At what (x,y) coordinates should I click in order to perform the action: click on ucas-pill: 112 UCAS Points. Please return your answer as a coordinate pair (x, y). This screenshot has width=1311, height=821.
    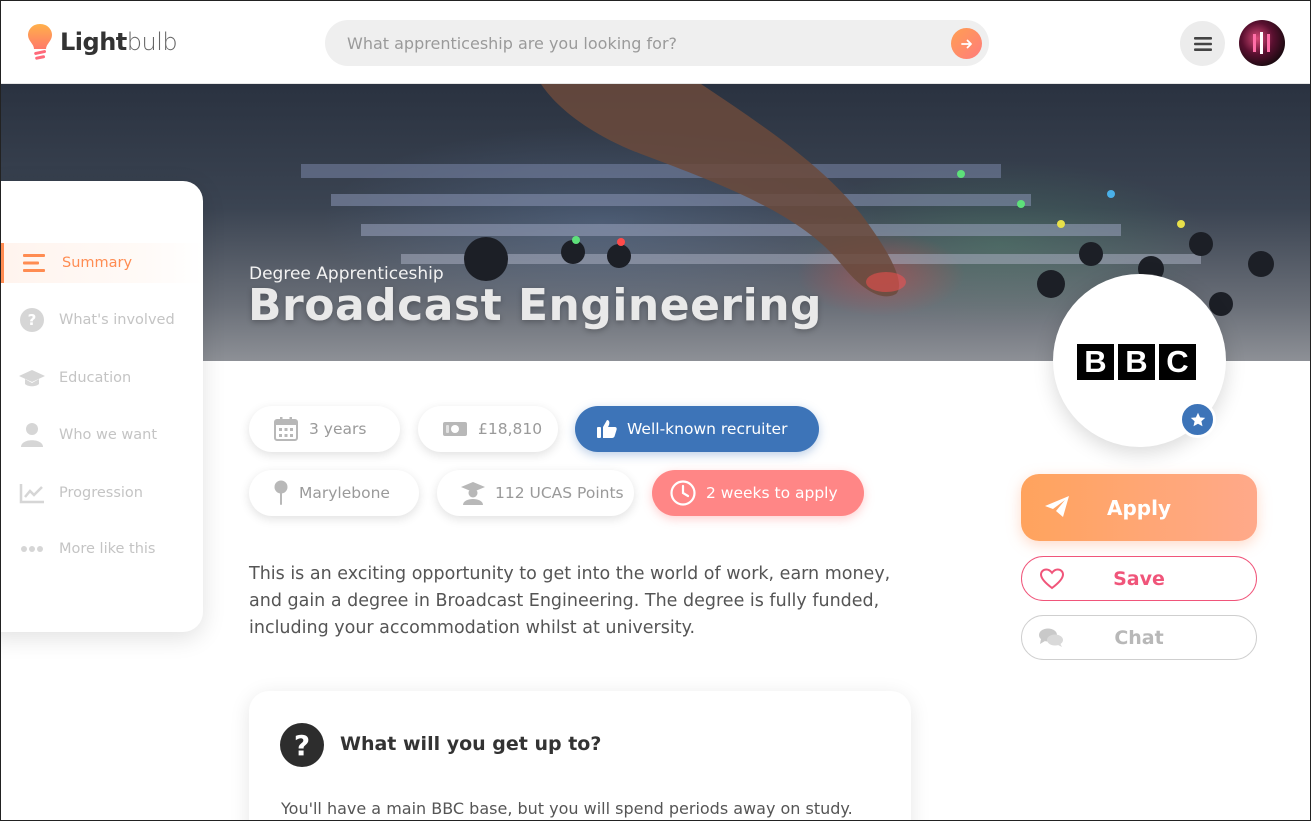
    Looking at the image, I should click on (535, 493).